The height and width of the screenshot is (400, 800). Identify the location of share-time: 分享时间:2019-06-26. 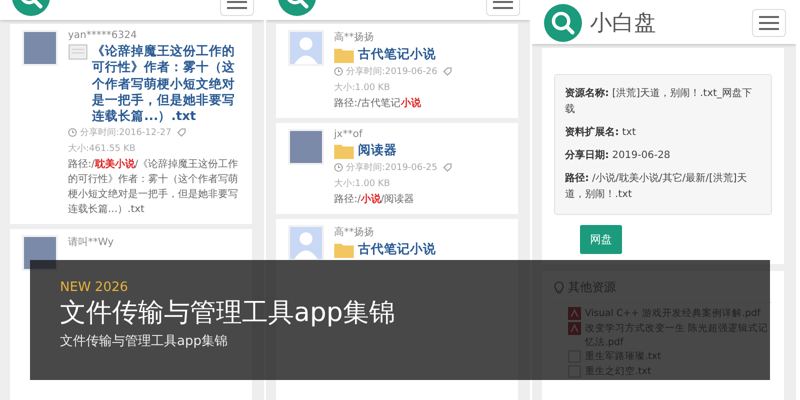
(392, 72).